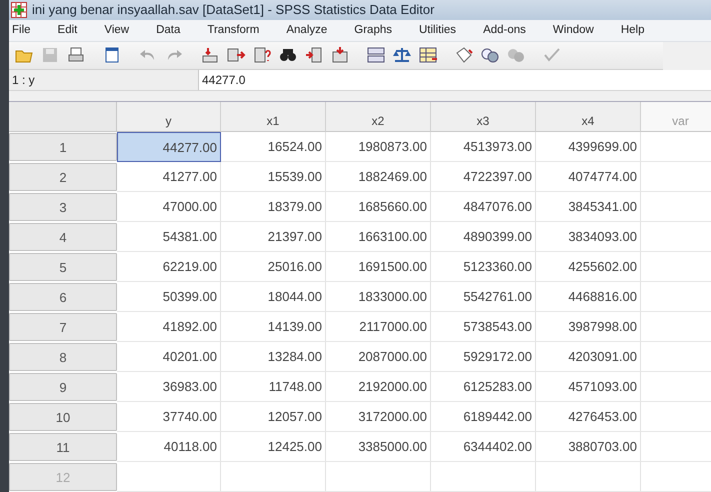 The image size is (711, 492). What do you see at coordinates (483, 387) in the screenshot?
I see `table-cell: 6125283.00` at bounding box center [483, 387].